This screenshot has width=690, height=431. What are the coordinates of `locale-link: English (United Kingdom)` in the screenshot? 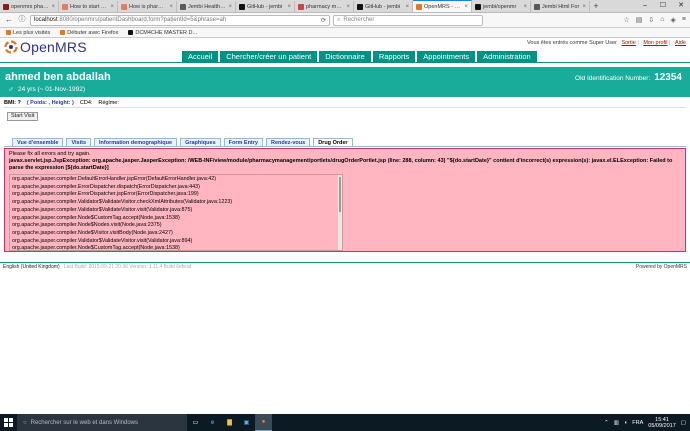 It's located at (31, 267).